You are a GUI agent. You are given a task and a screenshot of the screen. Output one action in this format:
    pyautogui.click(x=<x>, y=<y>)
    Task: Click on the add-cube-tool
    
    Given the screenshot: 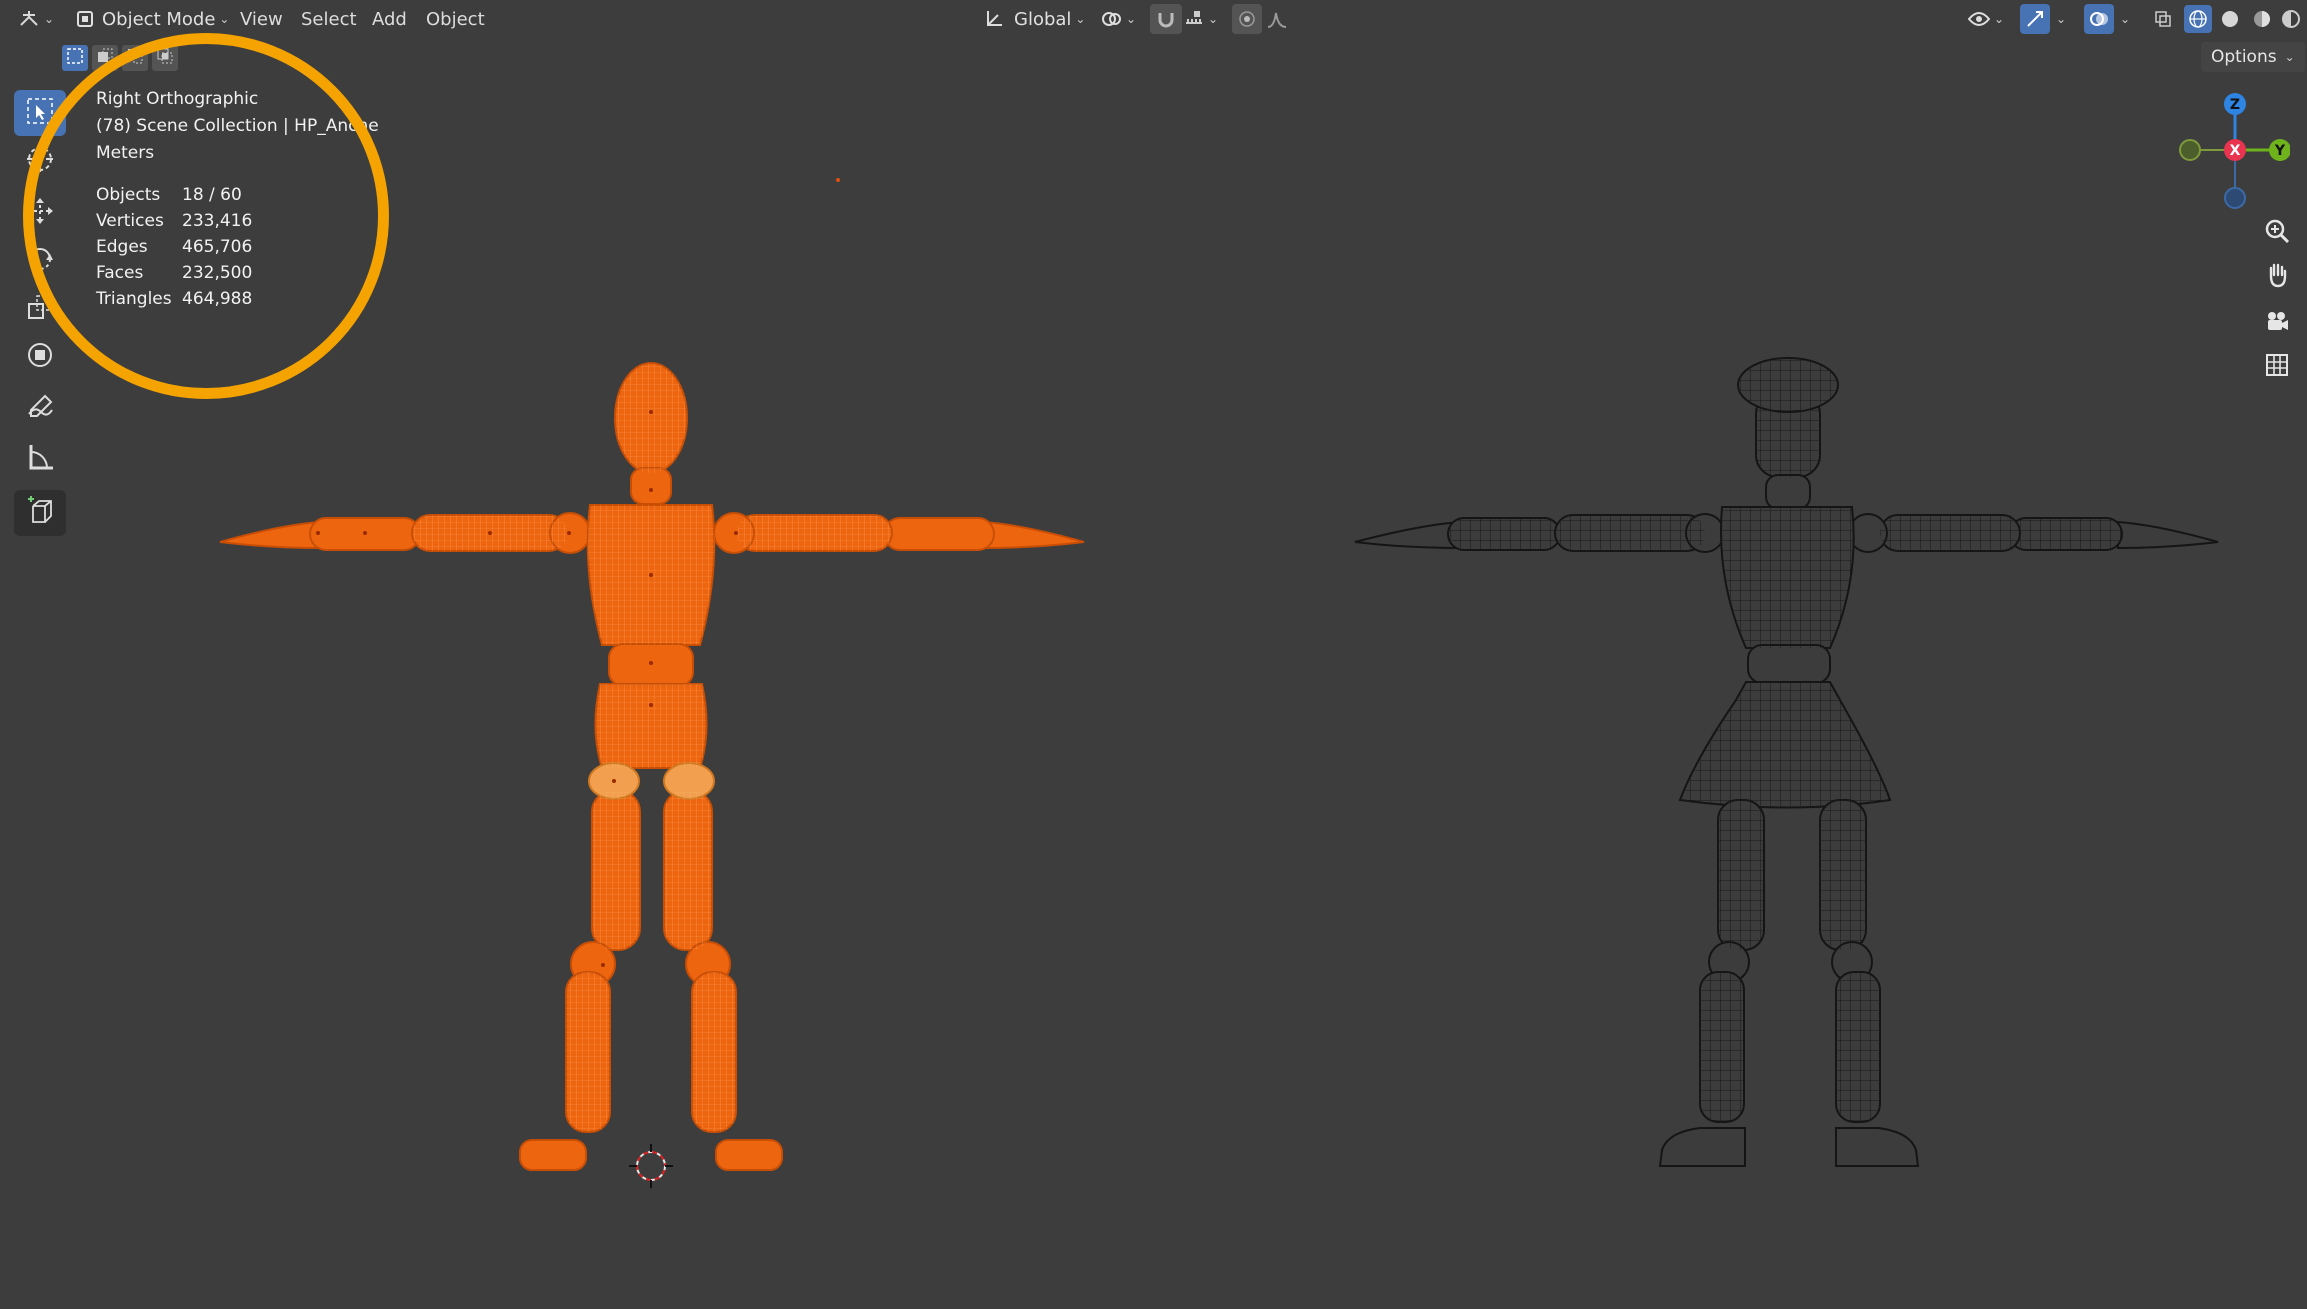 What is the action you would take?
    pyautogui.click(x=40, y=513)
    